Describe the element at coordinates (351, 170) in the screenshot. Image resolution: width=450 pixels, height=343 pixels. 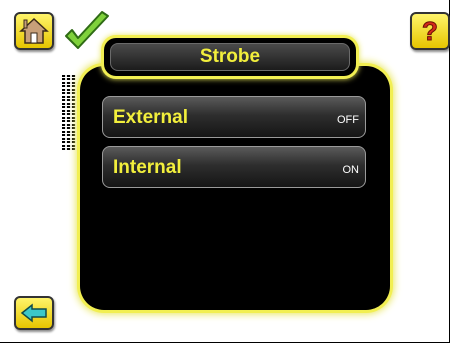
I see `setting-value: ON` at that location.